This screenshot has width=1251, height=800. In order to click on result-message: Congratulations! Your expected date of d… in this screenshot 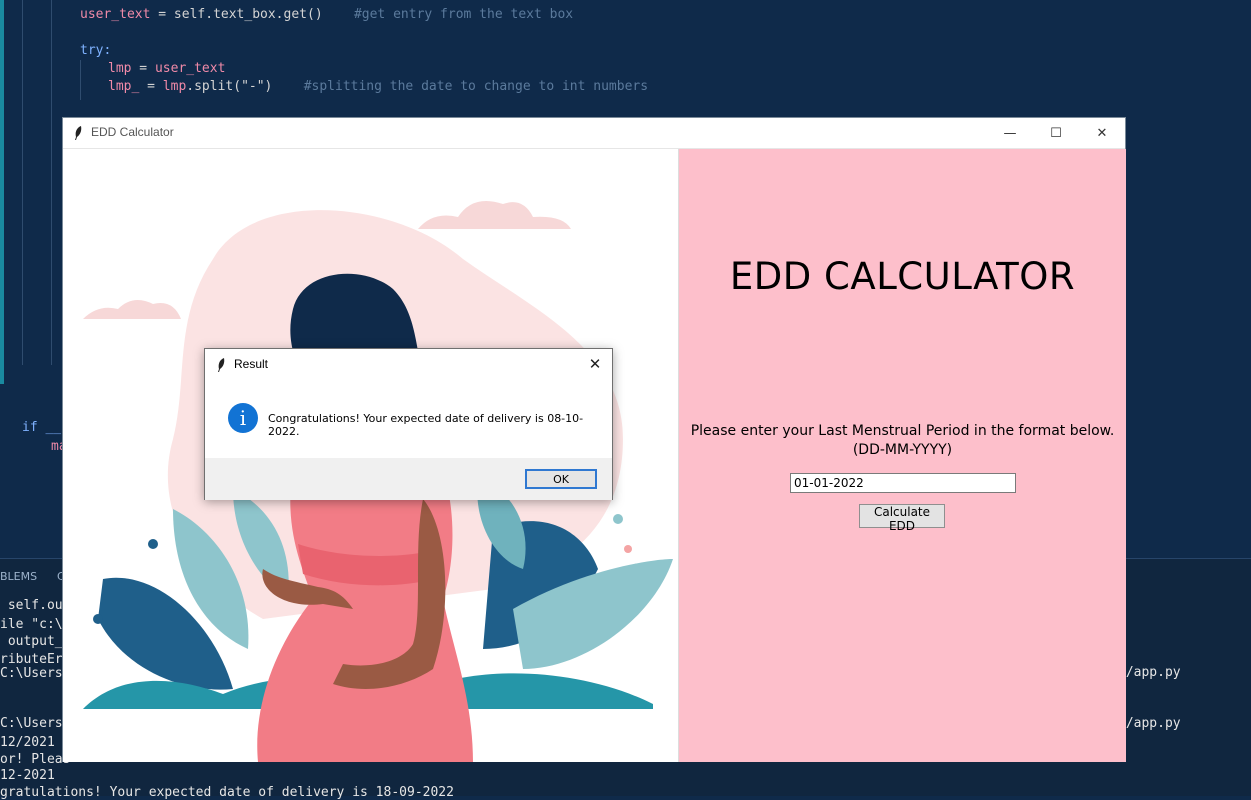, I will do `click(426, 425)`.